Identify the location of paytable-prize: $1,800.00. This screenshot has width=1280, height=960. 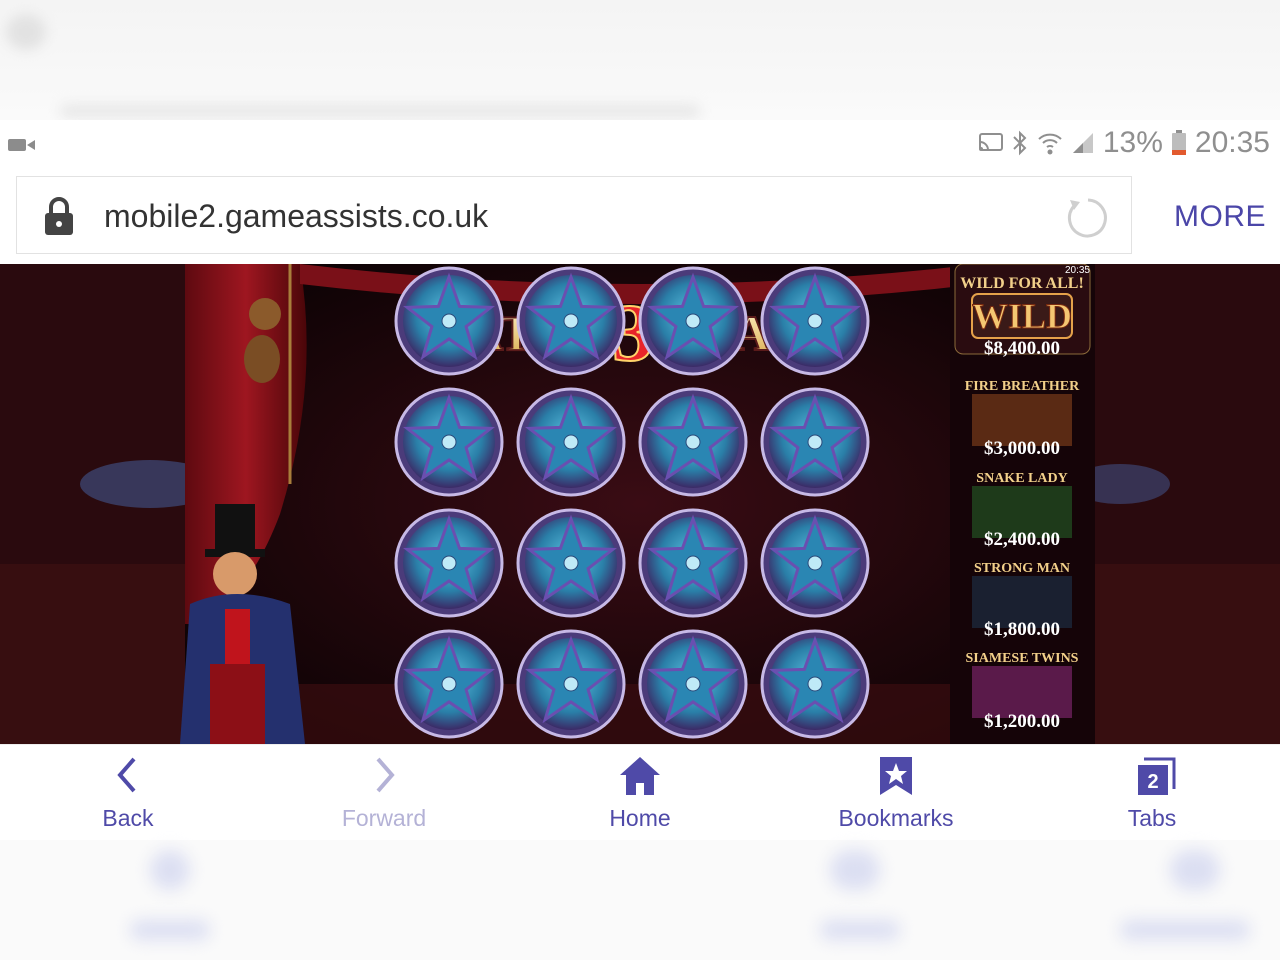
(1022, 629).